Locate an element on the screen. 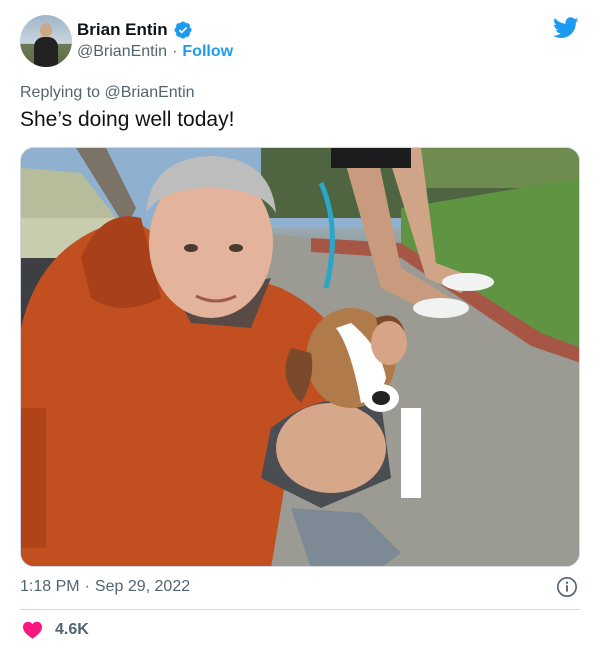 The height and width of the screenshot is (655, 600). tweet-timestamp: 1:18 PM · Sep 29, 2022 is located at coordinates (105, 587).